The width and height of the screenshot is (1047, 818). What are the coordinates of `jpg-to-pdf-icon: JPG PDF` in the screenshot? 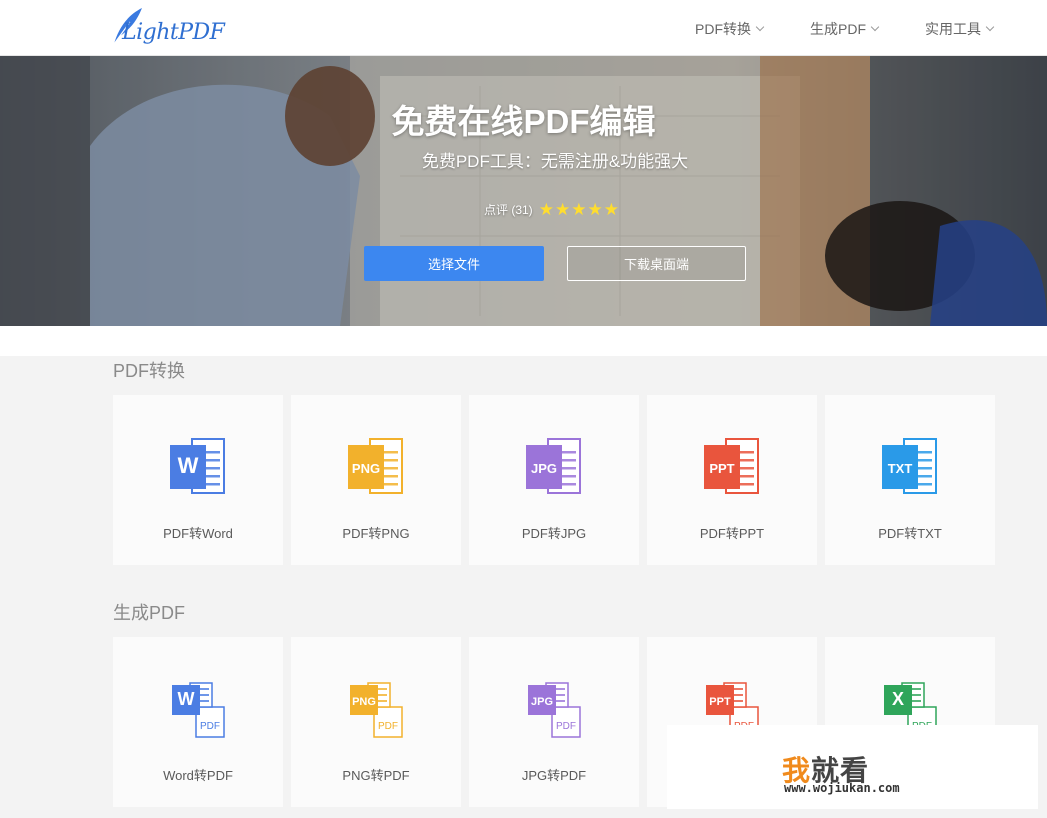 It's located at (554, 709).